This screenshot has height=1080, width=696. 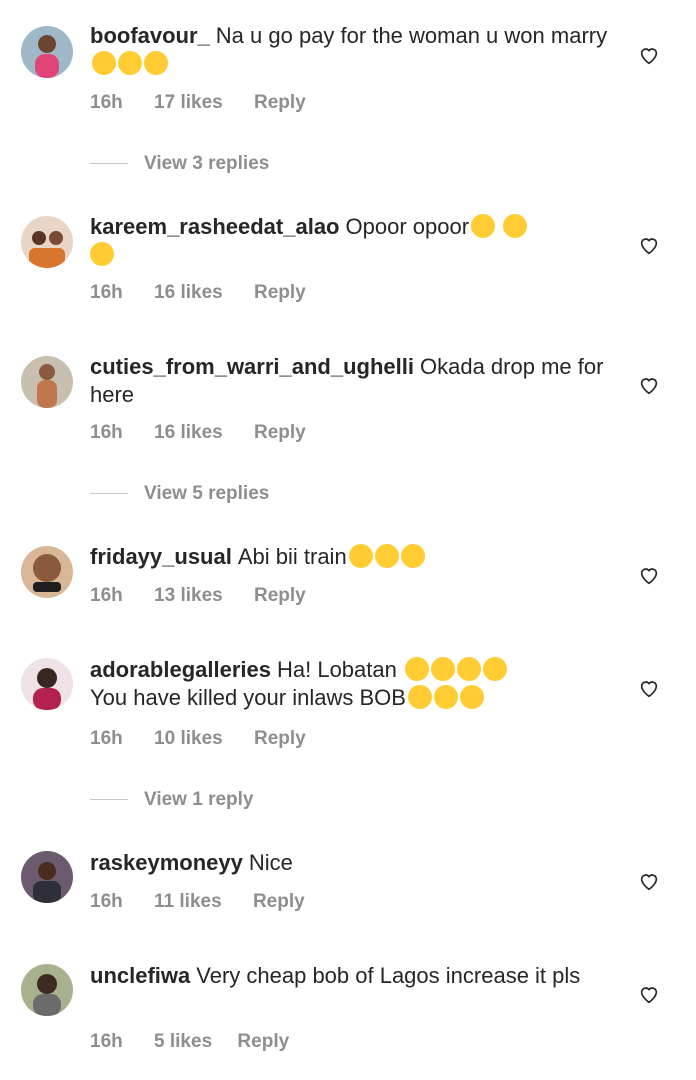 I want to click on likes-count: 13 likes, so click(x=188, y=596).